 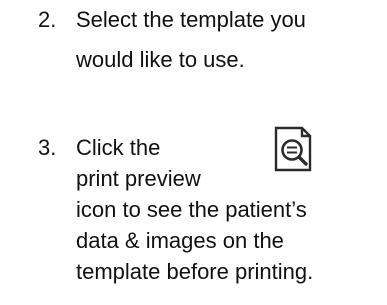 What do you see at coordinates (195, 271) in the screenshot?
I see `step-text-line: template before printing.` at bounding box center [195, 271].